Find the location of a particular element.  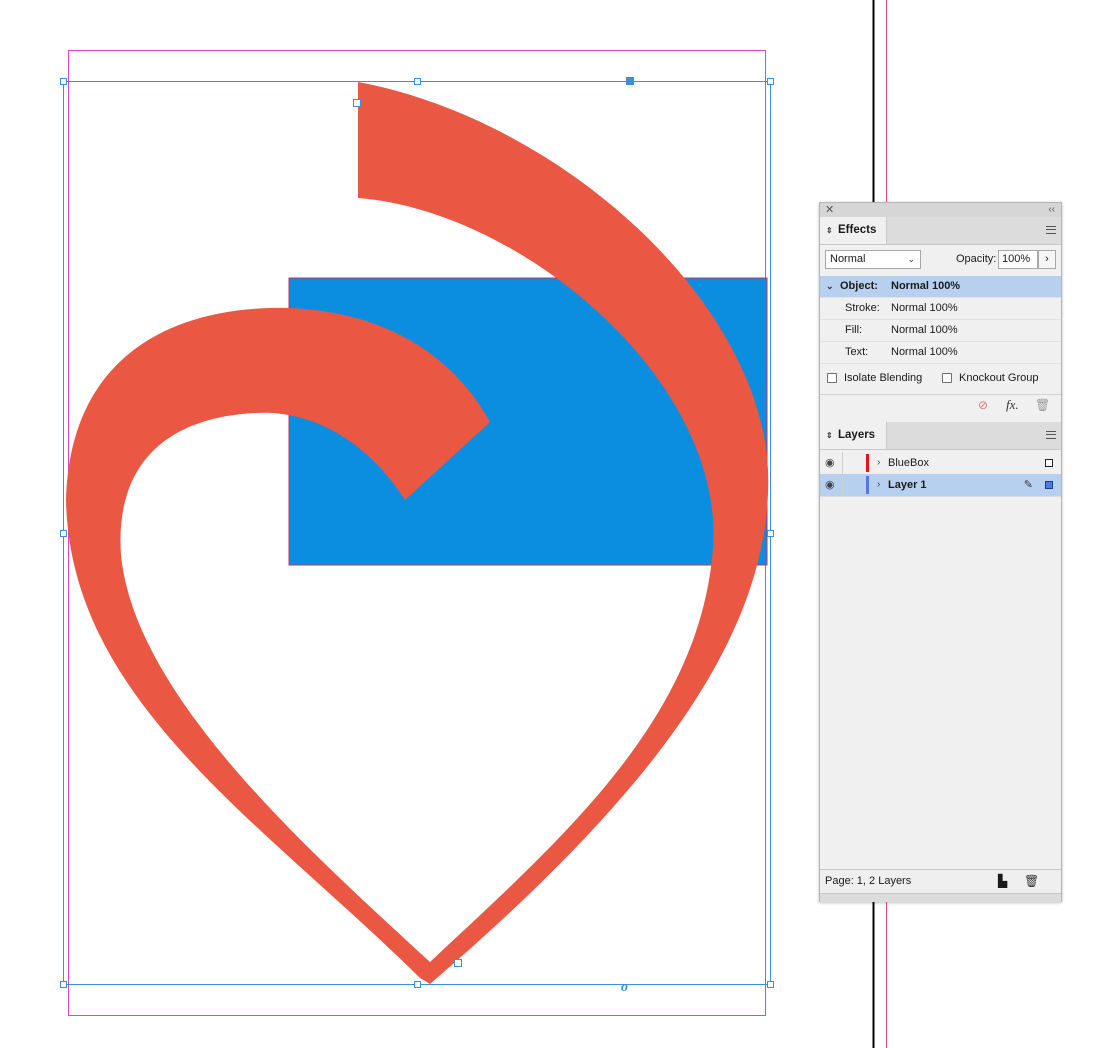

selected-anchor-point is located at coordinates (630, 81).